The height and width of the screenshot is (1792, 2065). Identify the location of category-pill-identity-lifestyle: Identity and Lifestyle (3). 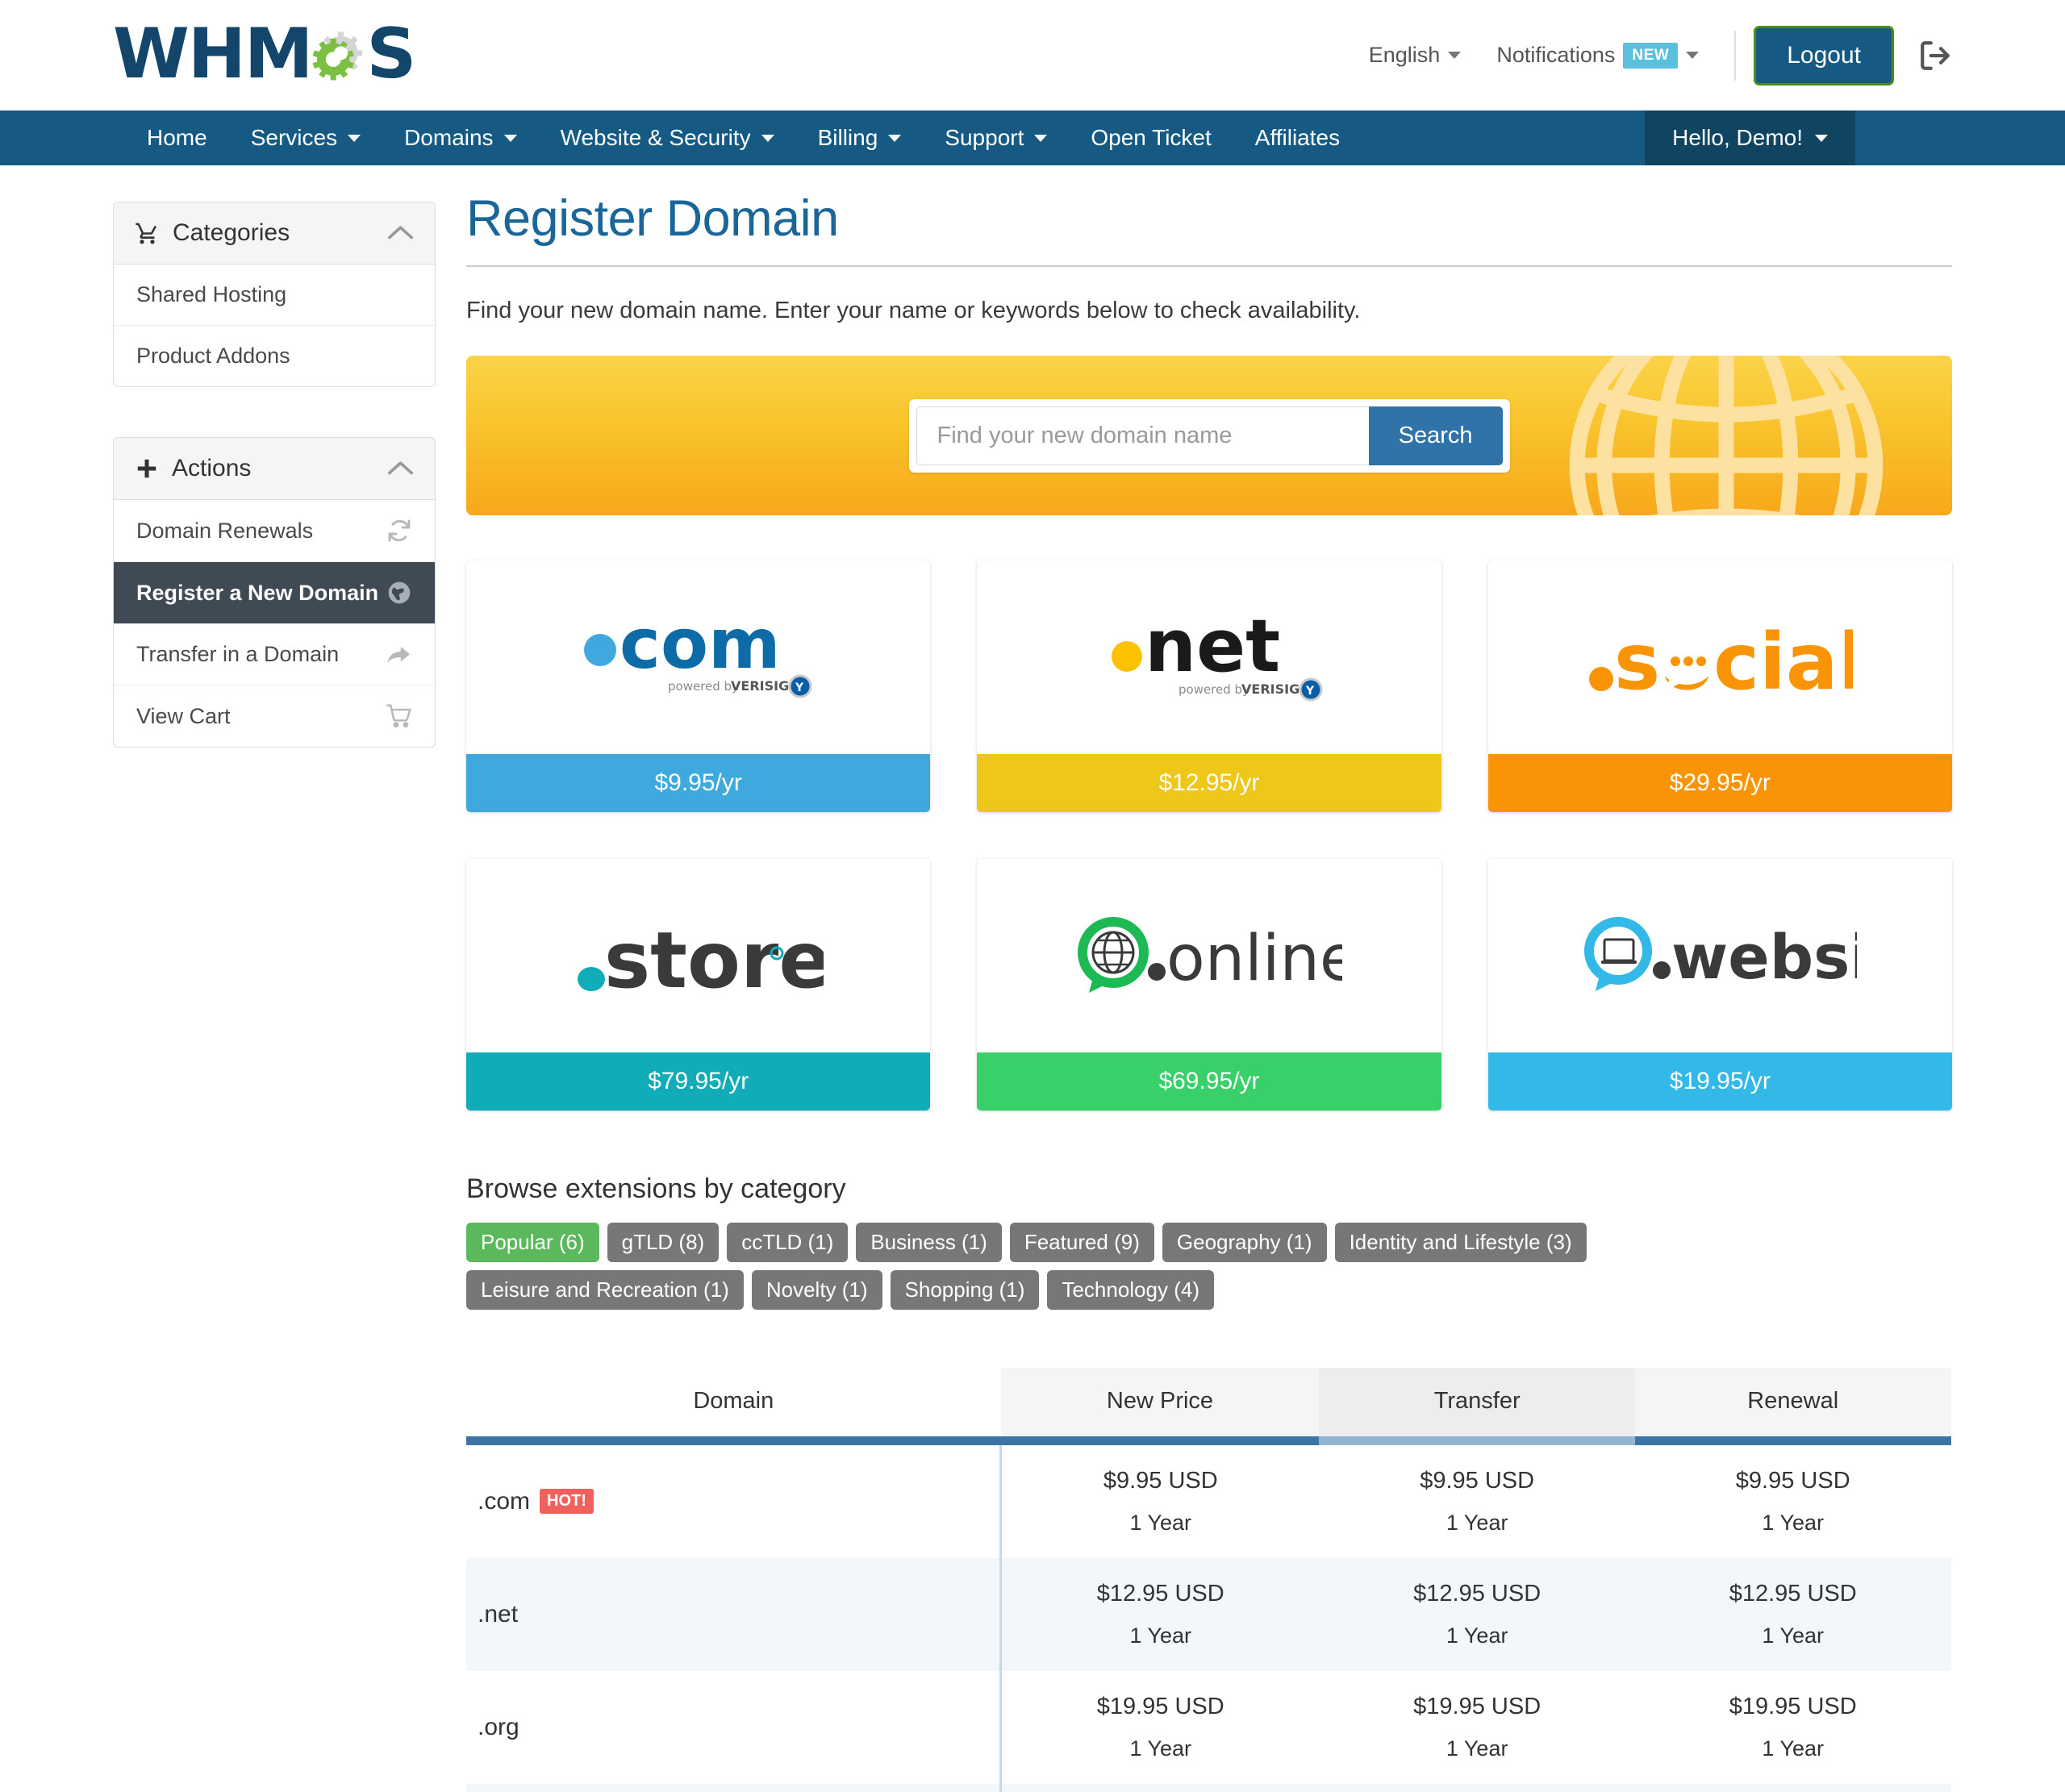
(1460, 1242).